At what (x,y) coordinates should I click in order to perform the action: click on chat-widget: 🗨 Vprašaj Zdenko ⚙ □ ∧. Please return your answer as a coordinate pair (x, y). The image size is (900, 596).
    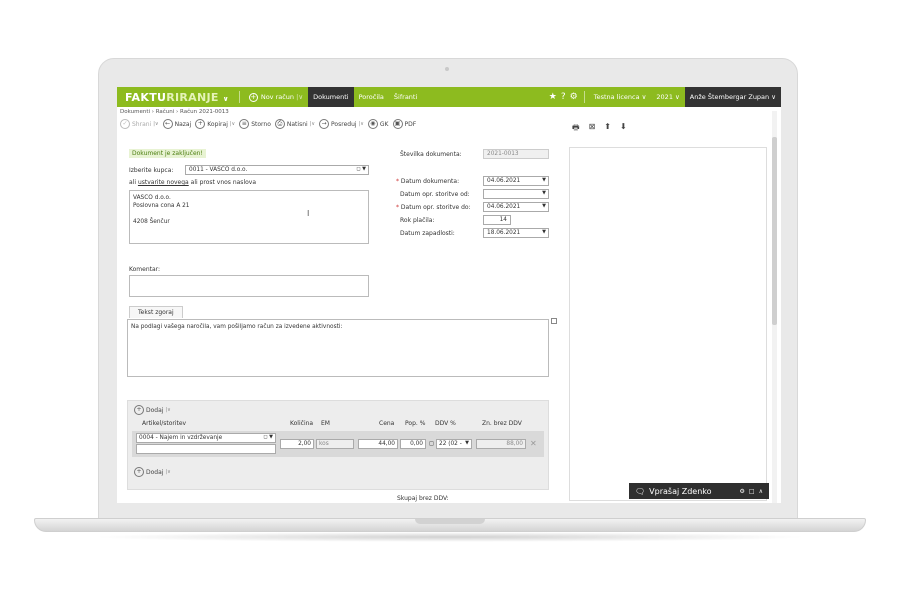
    Looking at the image, I should click on (699, 491).